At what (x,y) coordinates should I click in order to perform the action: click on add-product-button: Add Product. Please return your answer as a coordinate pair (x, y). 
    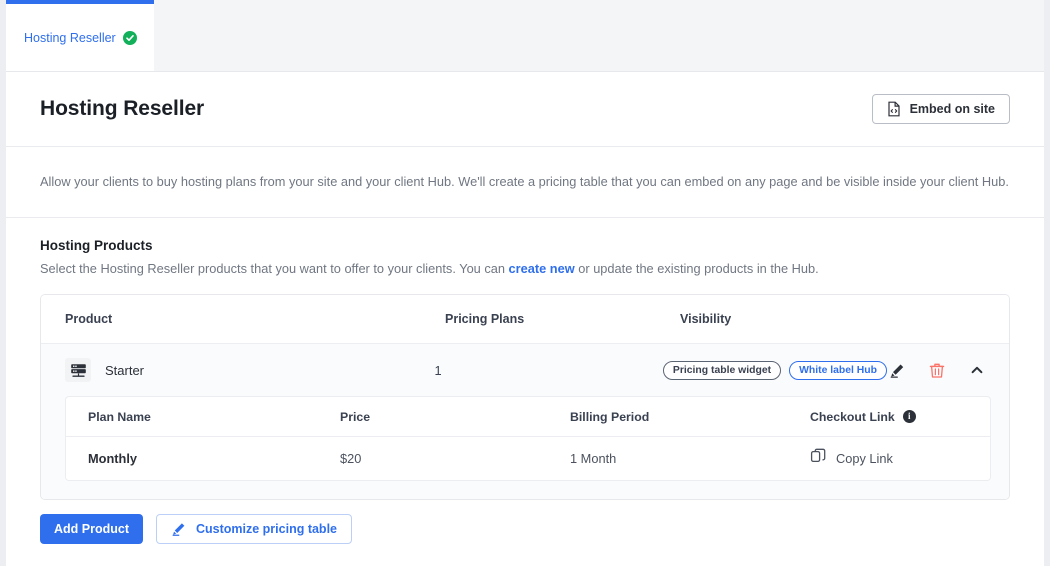
    Looking at the image, I should click on (91, 529).